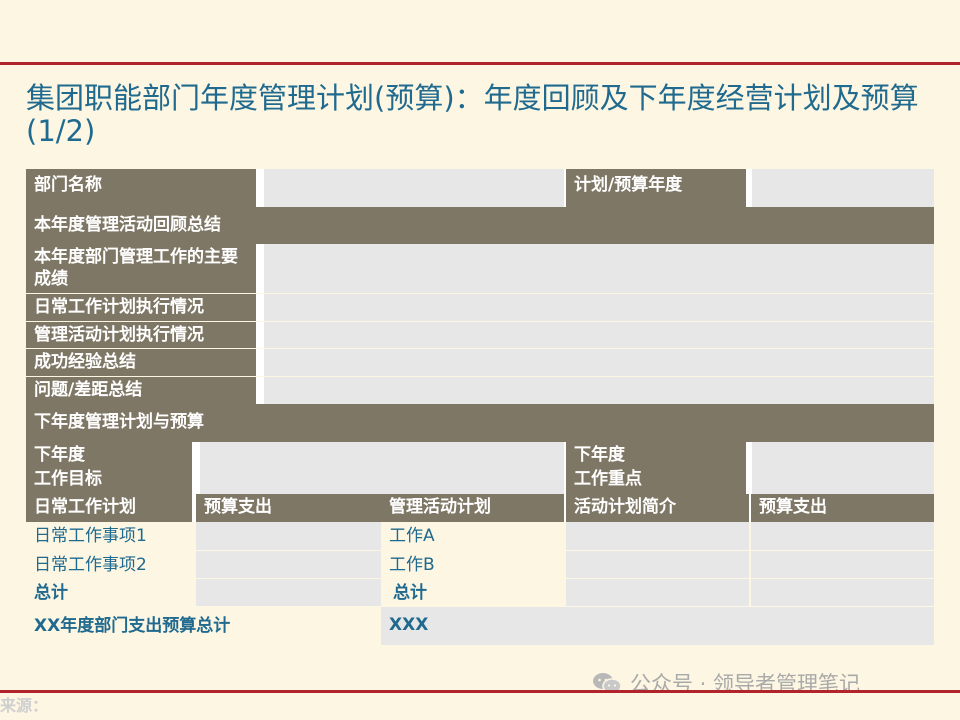 The height and width of the screenshot is (720, 960). What do you see at coordinates (109, 592) in the screenshot?
I see `total-1-label: 总计` at bounding box center [109, 592].